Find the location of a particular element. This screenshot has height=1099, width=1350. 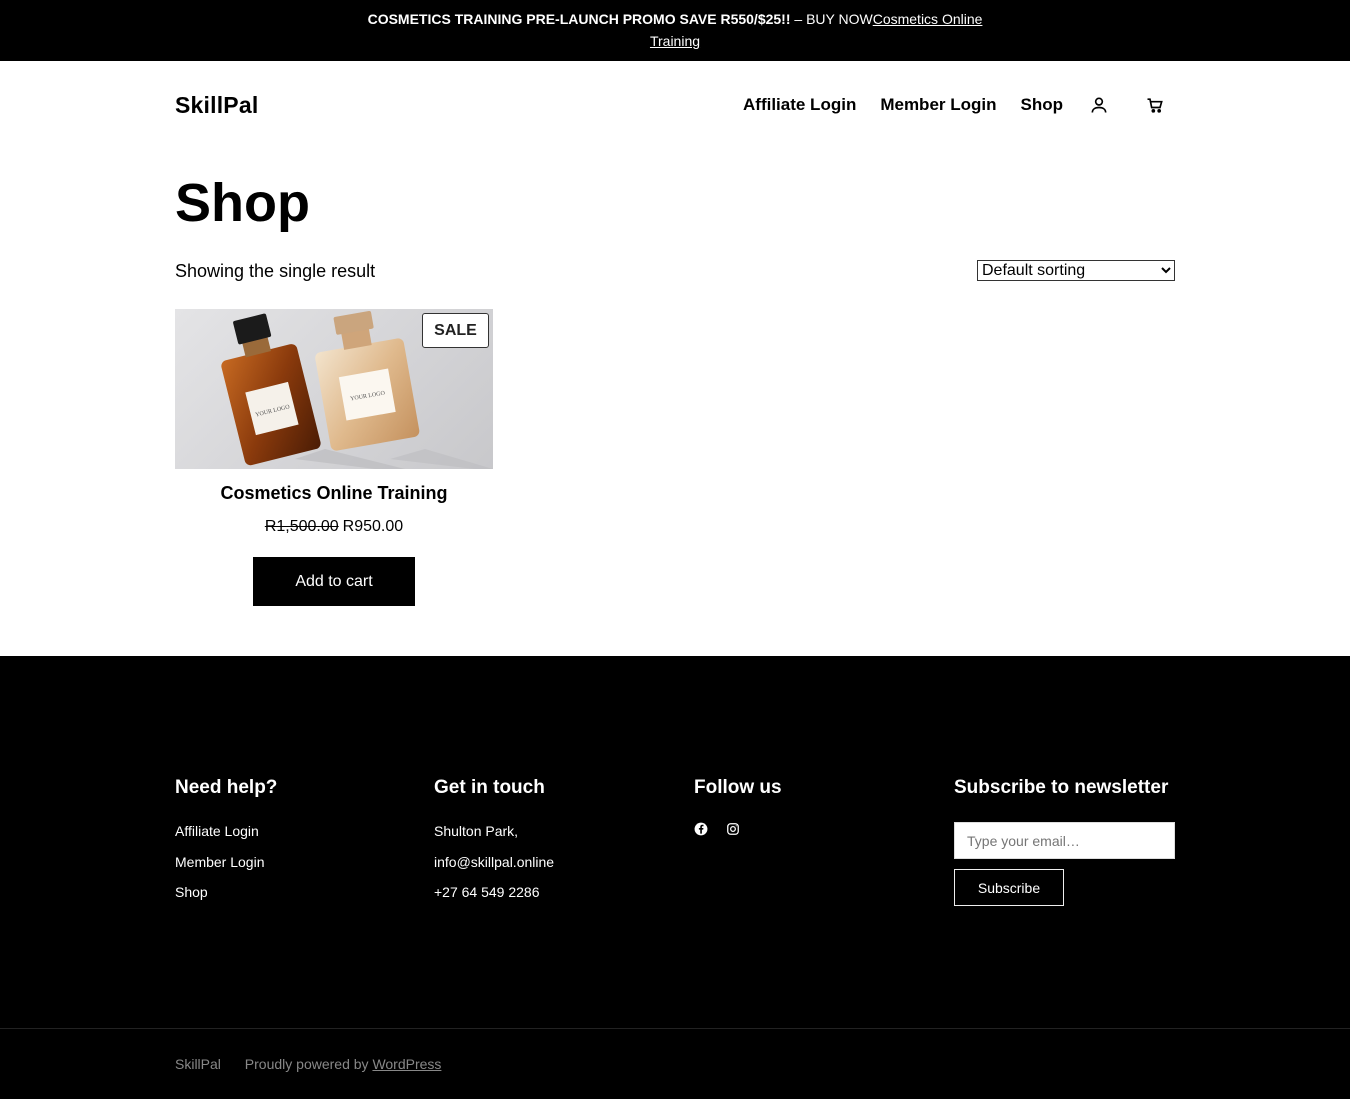

footer-newsletter-column: Subscribe to newsletter Subscribe is located at coordinates (1064, 841).